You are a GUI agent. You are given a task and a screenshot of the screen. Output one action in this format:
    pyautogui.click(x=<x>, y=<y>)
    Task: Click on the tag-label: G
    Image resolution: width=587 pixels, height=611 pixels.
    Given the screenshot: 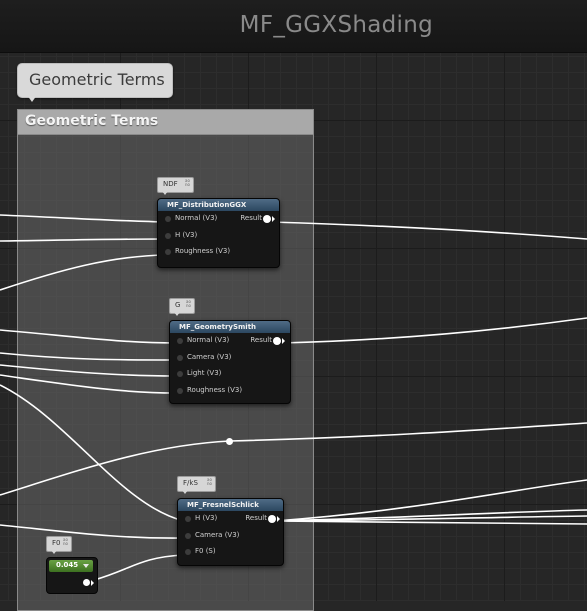 What is the action you would take?
    pyautogui.click(x=178, y=305)
    